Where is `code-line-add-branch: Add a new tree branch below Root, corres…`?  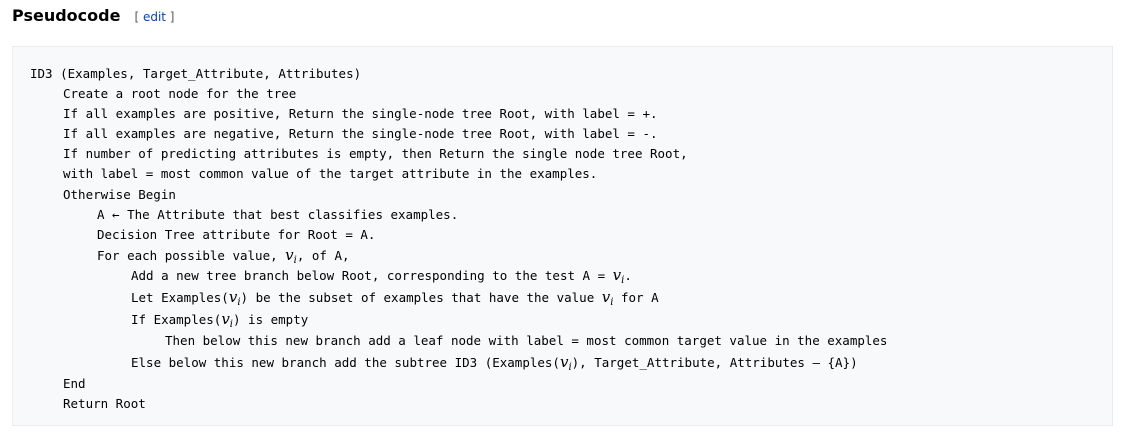
code-line-add-branch: Add a new tree branch below Root, corres… is located at coordinates (571, 276).